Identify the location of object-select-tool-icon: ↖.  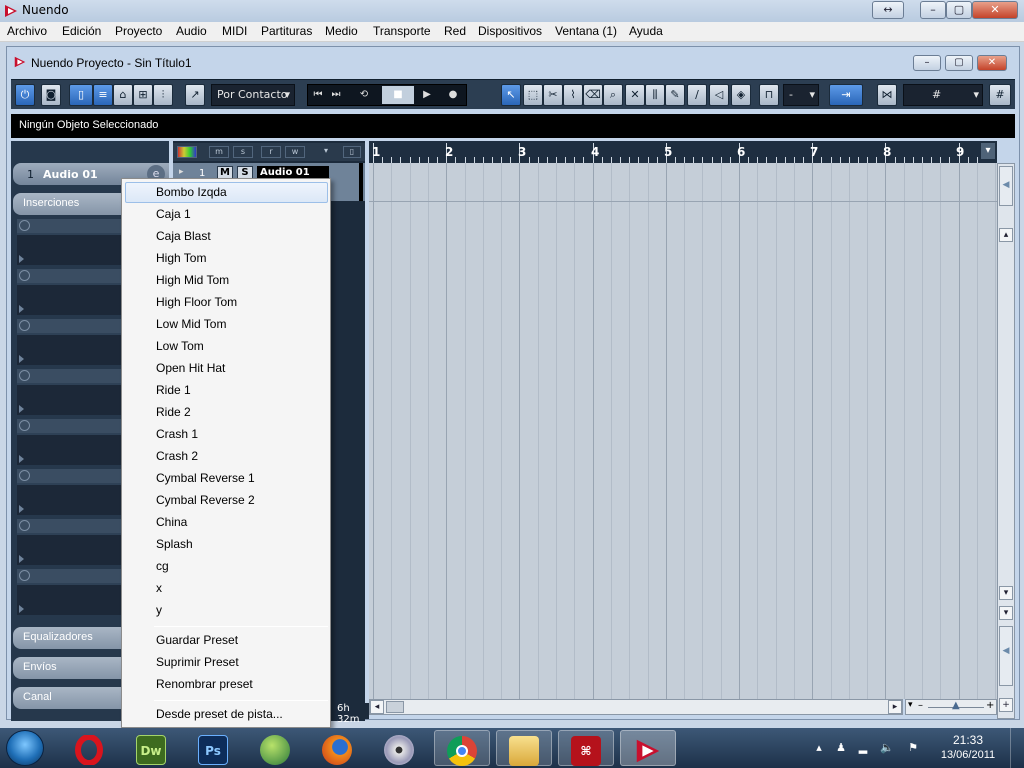
(511, 95).